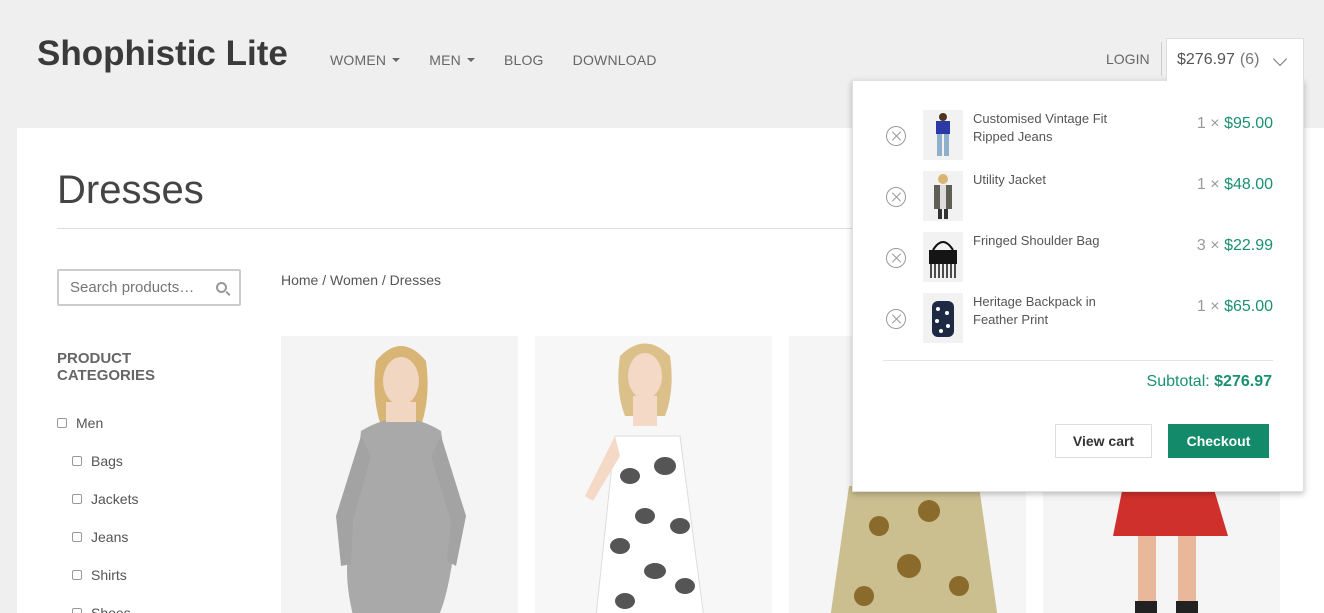 Image resolution: width=1324 pixels, height=613 pixels. I want to click on jeans-thumb, so click(943, 135).